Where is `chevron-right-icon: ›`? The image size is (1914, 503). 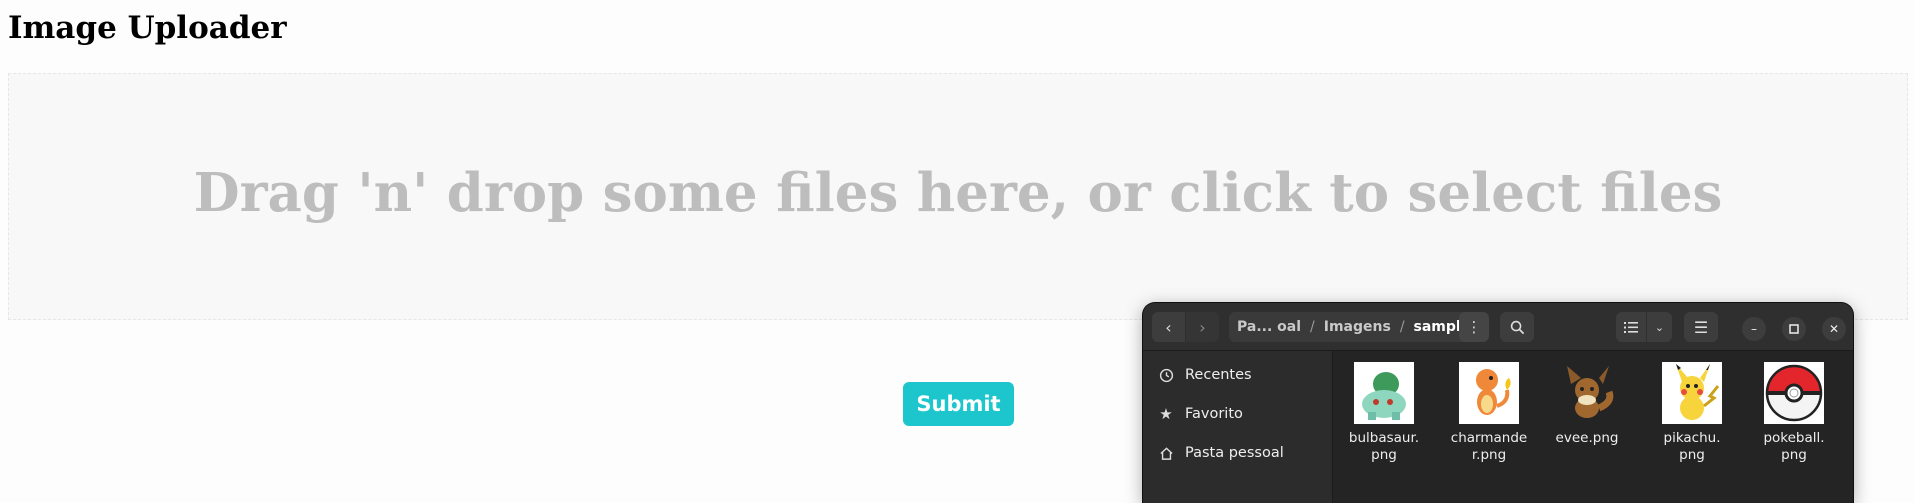
chevron-right-icon: › is located at coordinates (1202, 327).